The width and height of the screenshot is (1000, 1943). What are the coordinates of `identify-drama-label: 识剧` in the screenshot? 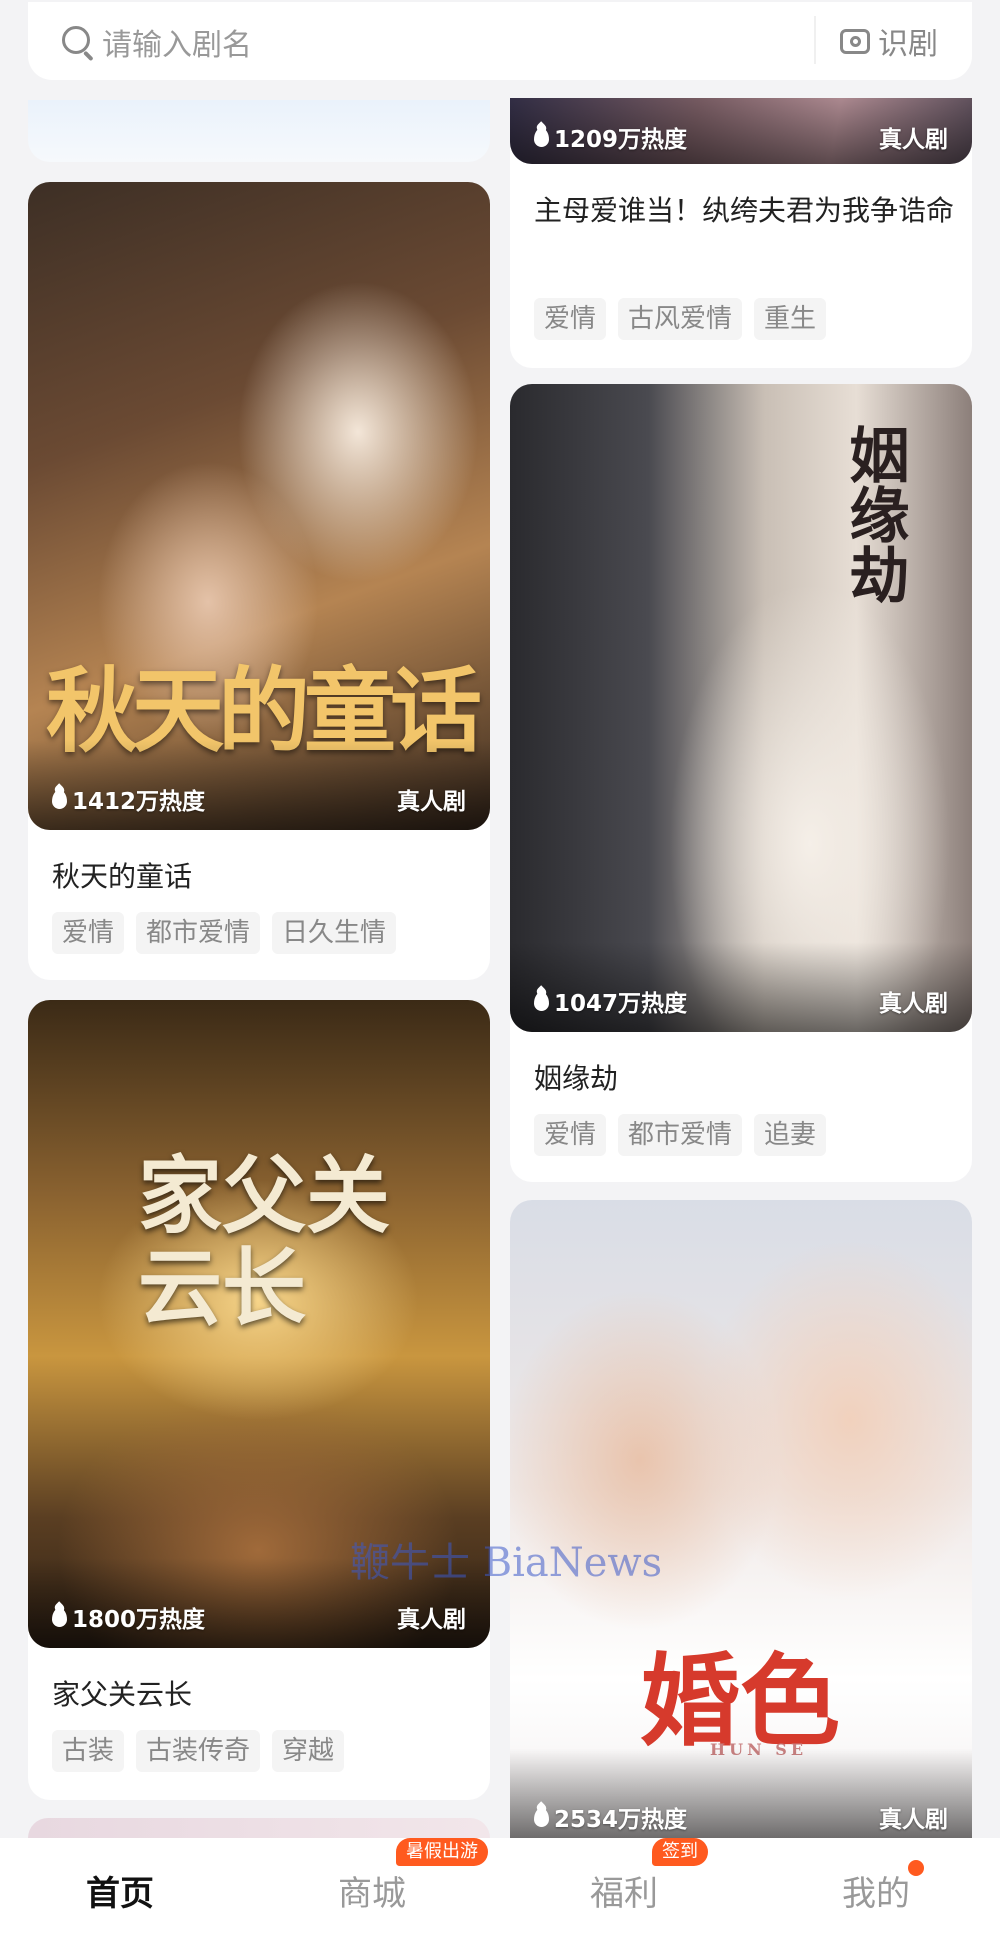 It's located at (908, 44).